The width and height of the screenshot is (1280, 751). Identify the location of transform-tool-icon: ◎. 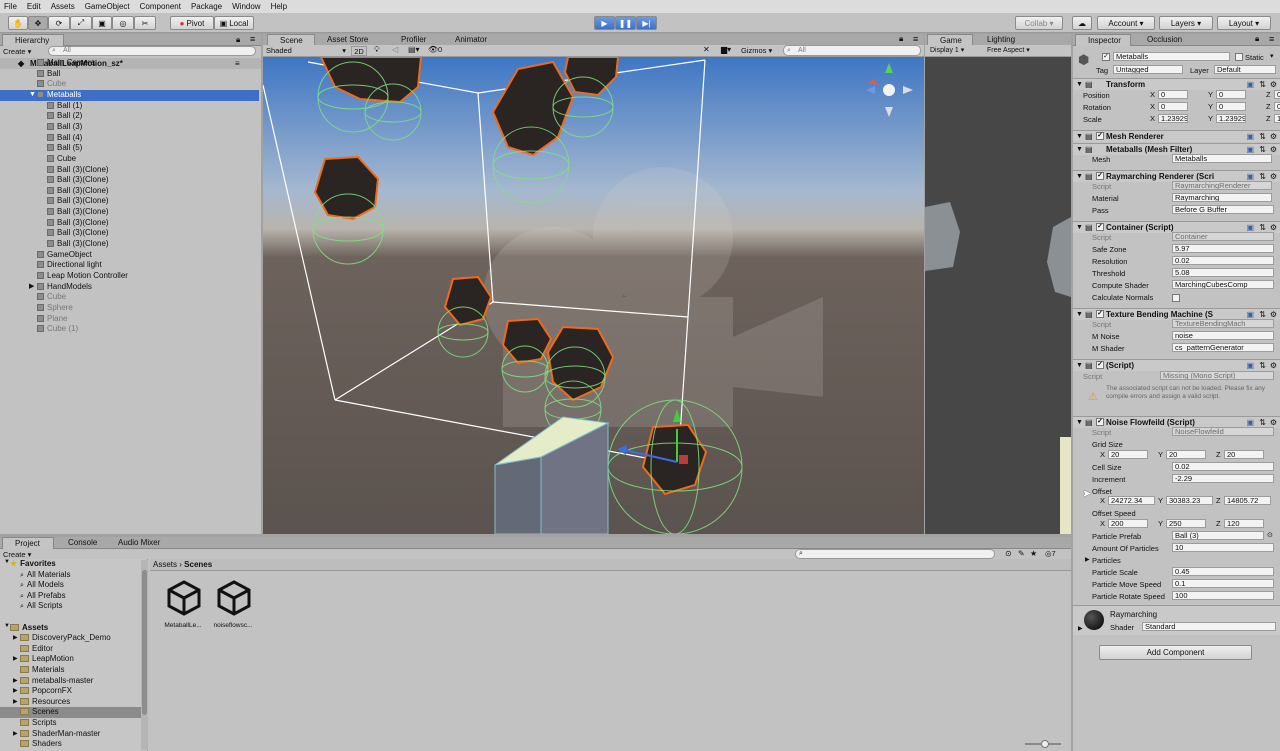
(123, 23).